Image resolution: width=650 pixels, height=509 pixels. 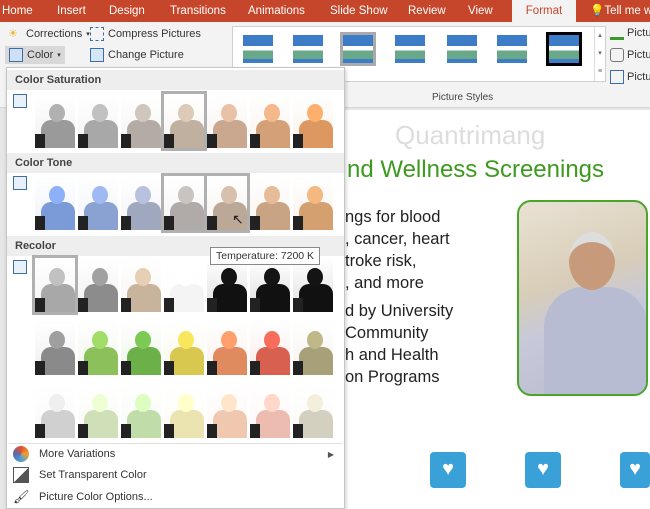 What do you see at coordinates (49, 34) in the screenshot?
I see `corrections-button: ☀ Corrections ▾` at bounding box center [49, 34].